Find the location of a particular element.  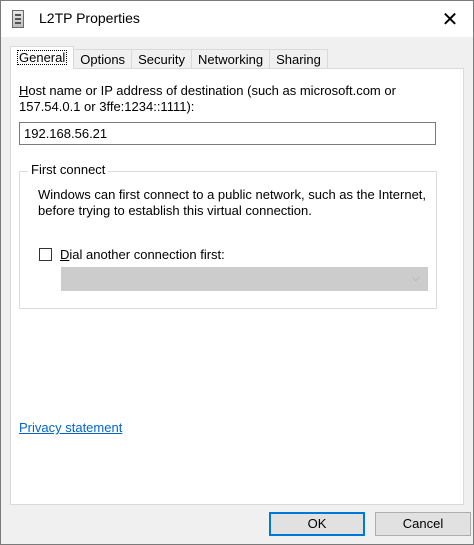

close-button: ✕ is located at coordinates (450, 19).